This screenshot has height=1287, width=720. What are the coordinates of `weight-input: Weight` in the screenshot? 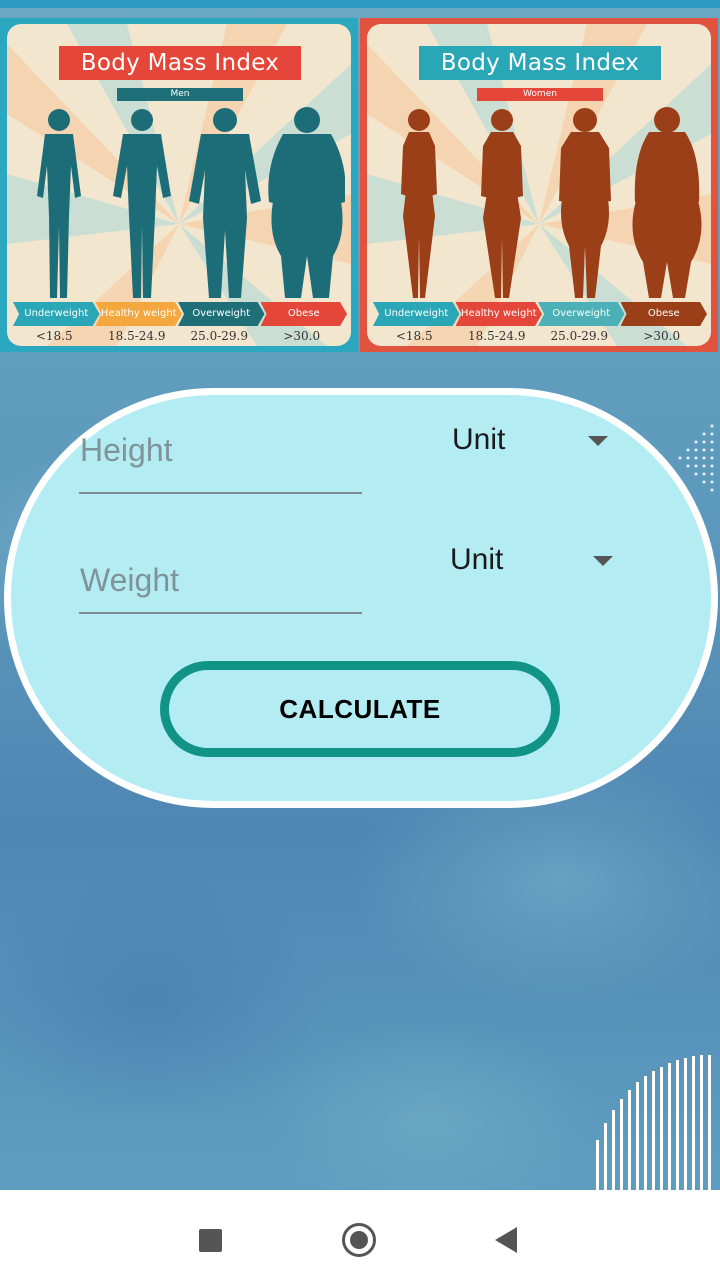 It's located at (129, 580).